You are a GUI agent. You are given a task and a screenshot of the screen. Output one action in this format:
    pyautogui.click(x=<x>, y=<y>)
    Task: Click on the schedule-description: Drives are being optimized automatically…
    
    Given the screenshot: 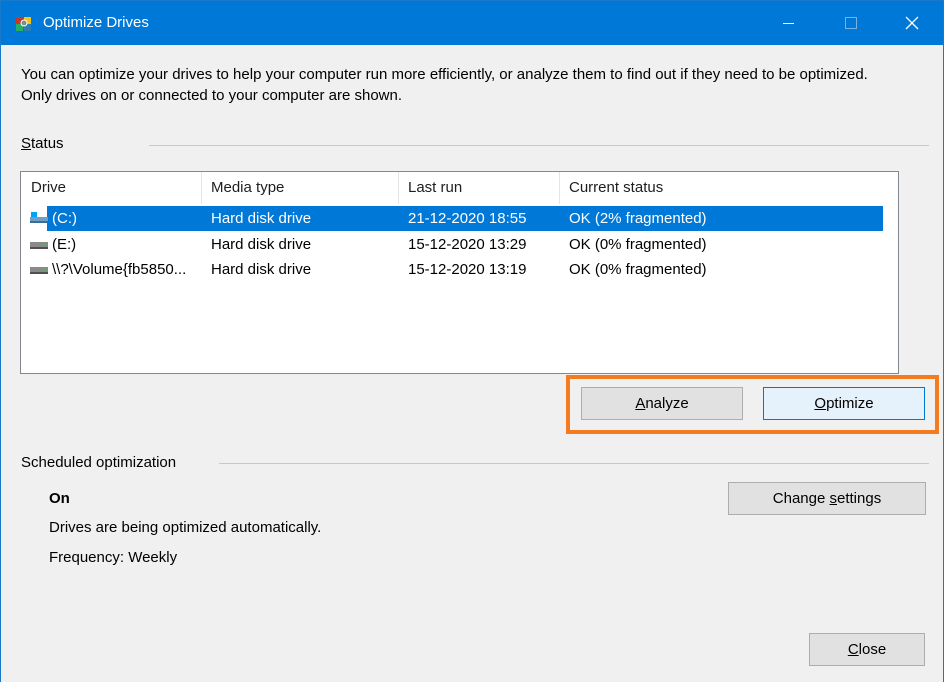 What is the action you would take?
    pyautogui.click(x=185, y=527)
    